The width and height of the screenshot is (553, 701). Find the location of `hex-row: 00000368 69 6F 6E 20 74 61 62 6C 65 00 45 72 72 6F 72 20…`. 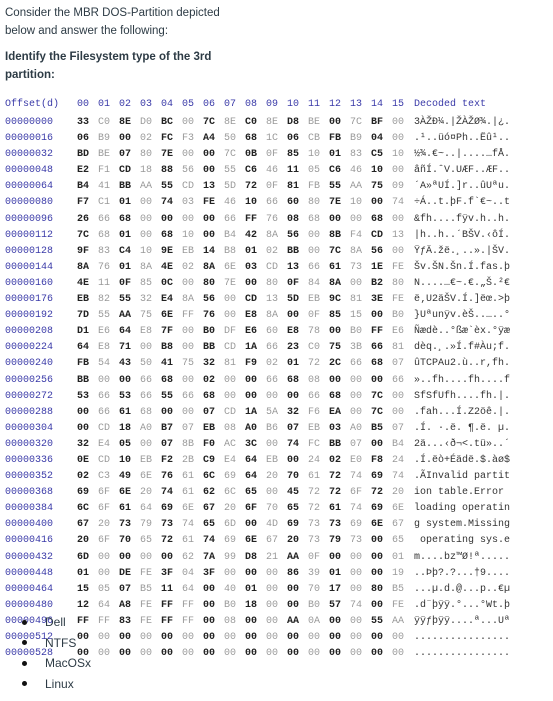

hex-row: 00000368 69 6F 6E 20 74 61 62 6C 65 00 45 72 72 6F 72 20… is located at coordinates (257, 493).